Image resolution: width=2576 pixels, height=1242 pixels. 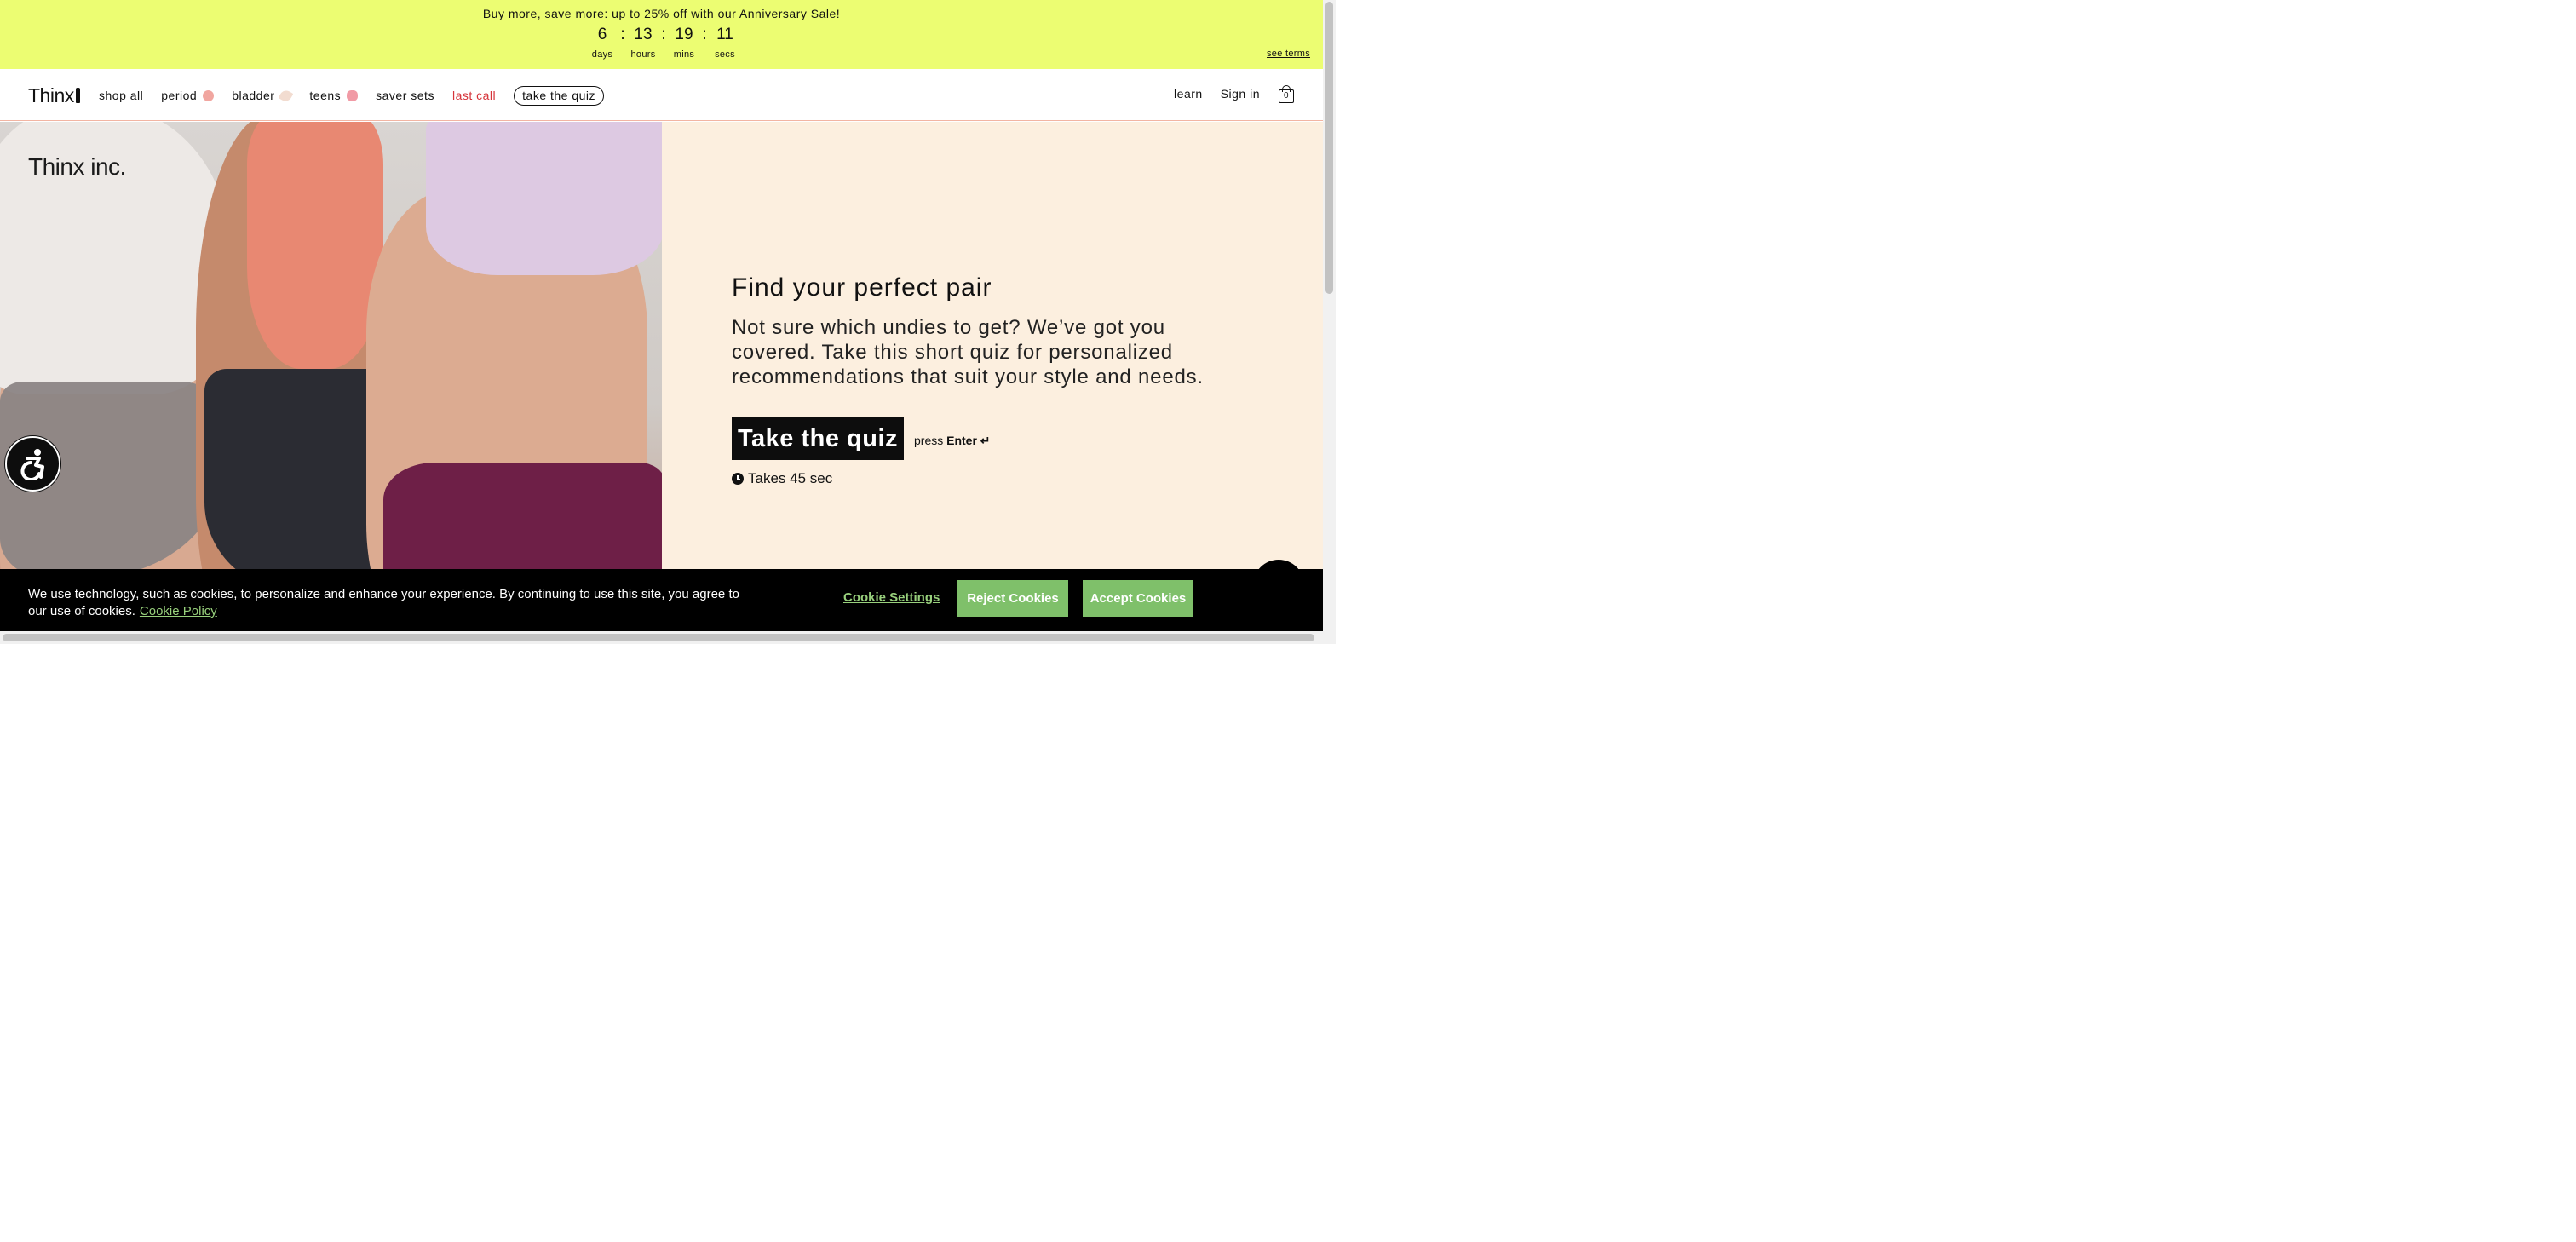 What do you see at coordinates (1330, 322) in the screenshot?
I see `vertical-scrollbar` at bounding box center [1330, 322].